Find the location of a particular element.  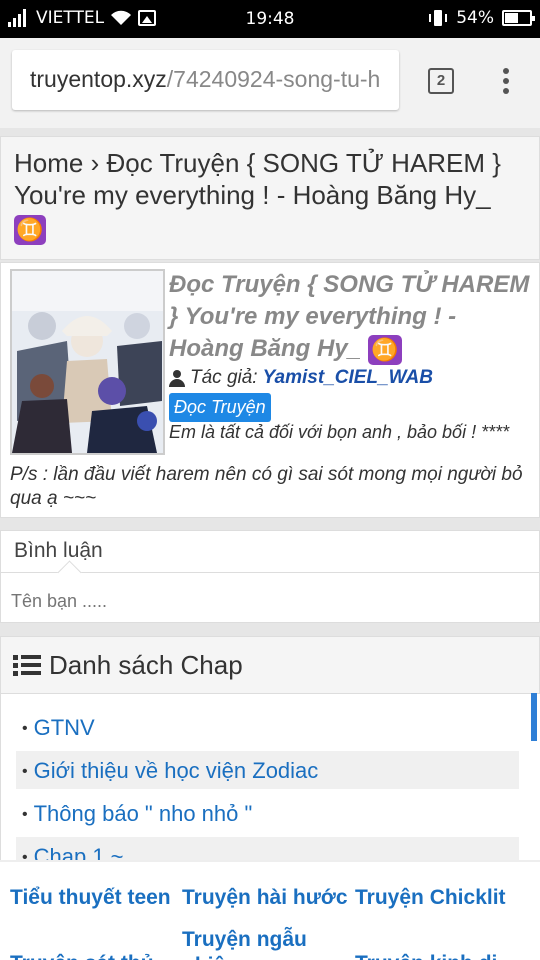

url-path: /74240924-song-tu-h is located at coordinates (273, 79).